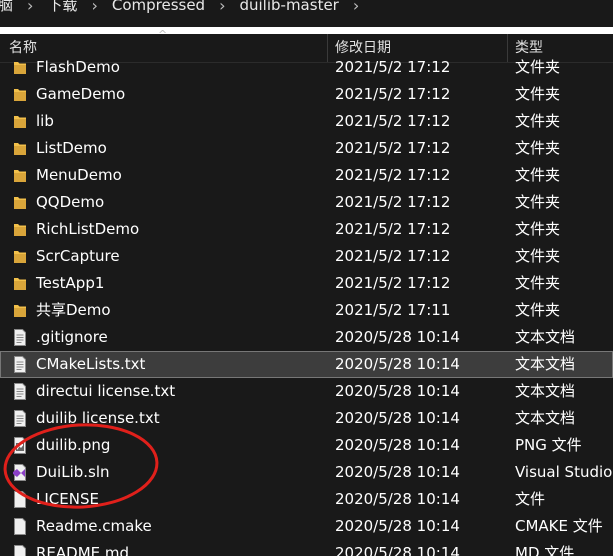  Describe the element at coordinates (306, 526) in the screenshot. I see `file-row: Readme.cmake 2020/5/28 10:14 CMAKE 文件` at that location.